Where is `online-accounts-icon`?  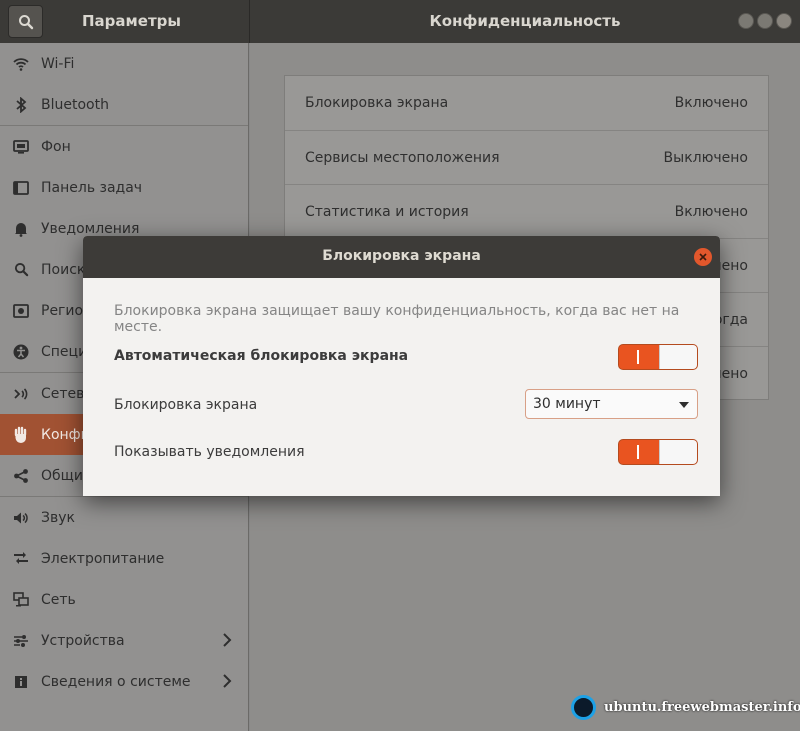
online-accounts-icon is located at coordinates (21, 394).